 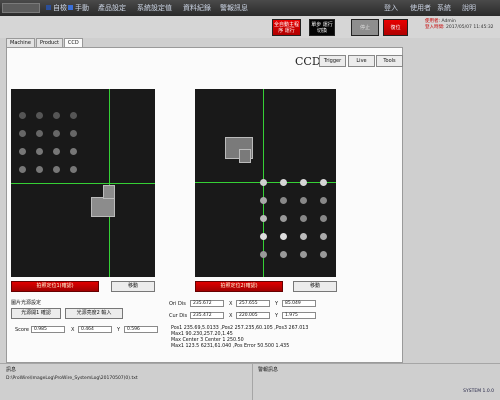 What do you see at coordinates (231, 316) in the screenshot?
I see `cur-x-label: X` at bounding box center [231, 316].